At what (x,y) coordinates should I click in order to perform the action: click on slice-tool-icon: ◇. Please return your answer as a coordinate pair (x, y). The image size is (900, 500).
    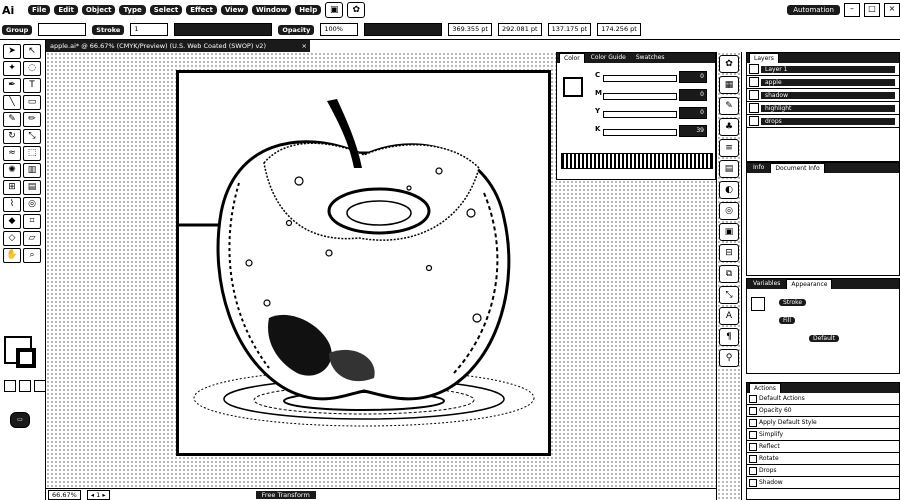
    Looking at the image, I should click on (12, 238).